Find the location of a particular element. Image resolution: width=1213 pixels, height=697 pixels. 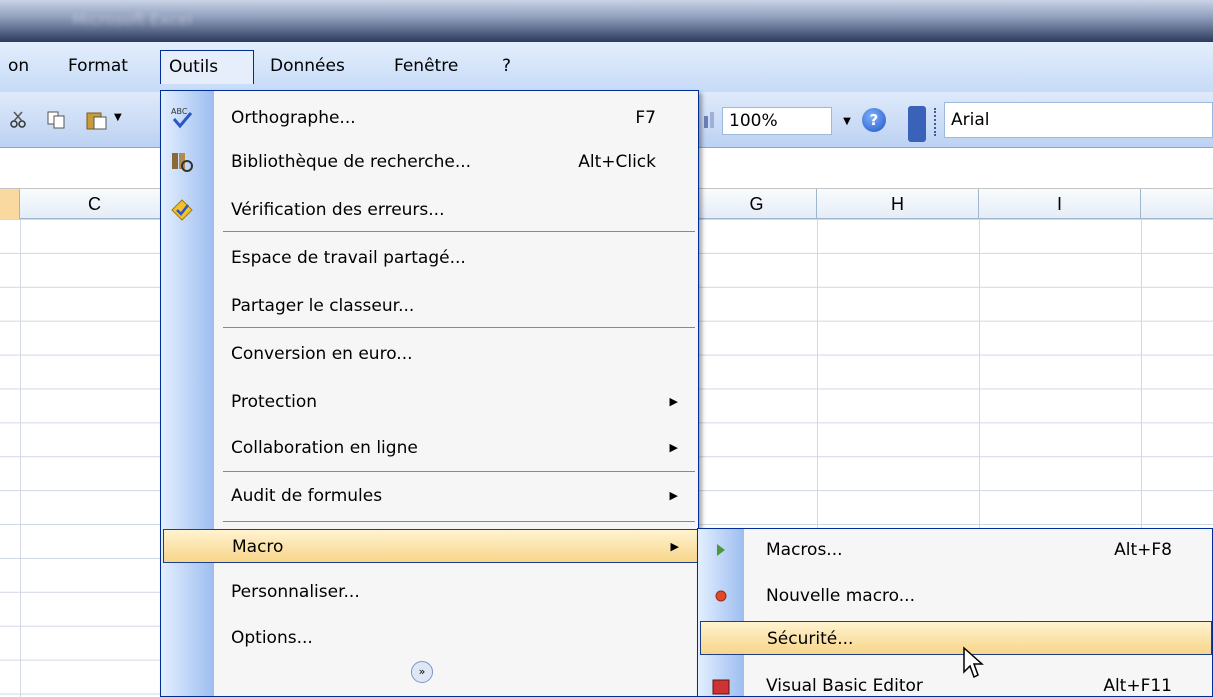

menu-item-macro: Macro ▶ is located at coordinates (430, 546).